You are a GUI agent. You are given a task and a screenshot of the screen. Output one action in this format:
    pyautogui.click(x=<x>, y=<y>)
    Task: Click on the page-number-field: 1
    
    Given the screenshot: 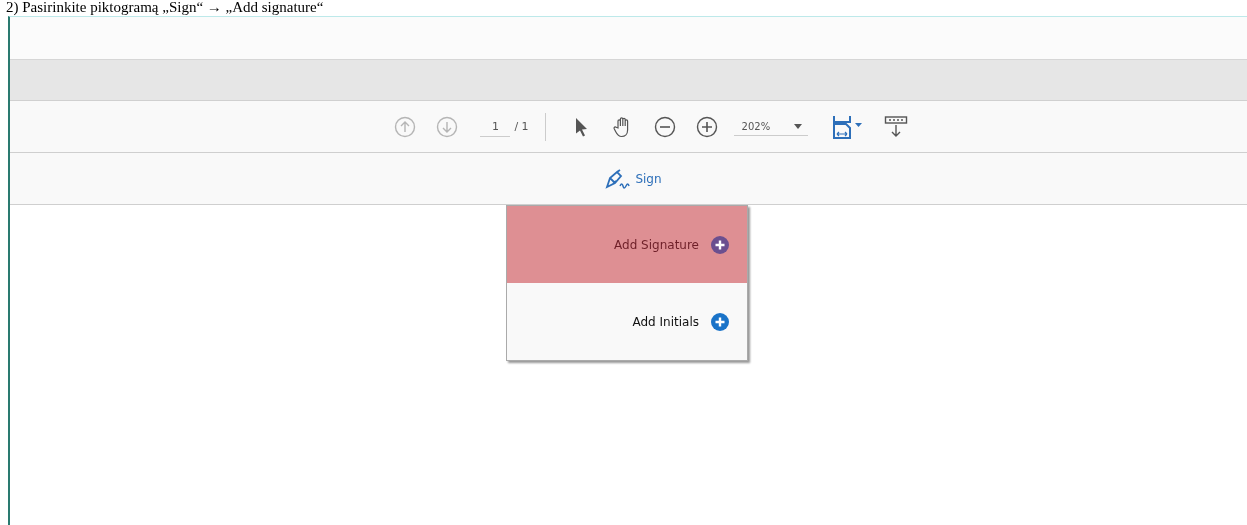 What is the action you would take?
    pyautogui.click(x=495, y=126)
    